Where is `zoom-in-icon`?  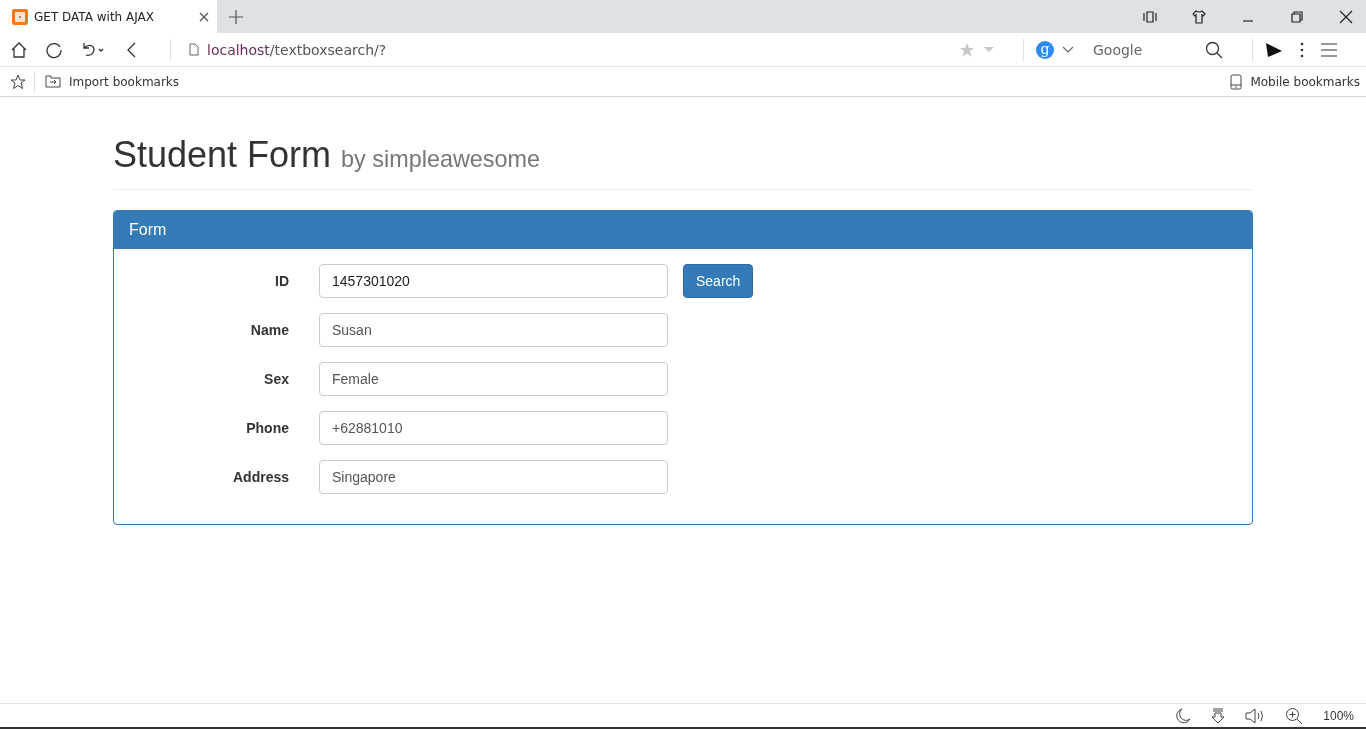 zoom-in-icon is located at coordinates (1294, 715).